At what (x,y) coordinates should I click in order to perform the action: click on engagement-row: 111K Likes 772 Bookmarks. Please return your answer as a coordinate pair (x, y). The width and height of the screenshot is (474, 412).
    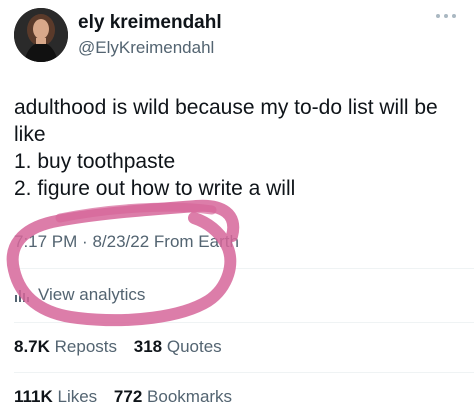
    Looking at the image, I should click on (129, 397).